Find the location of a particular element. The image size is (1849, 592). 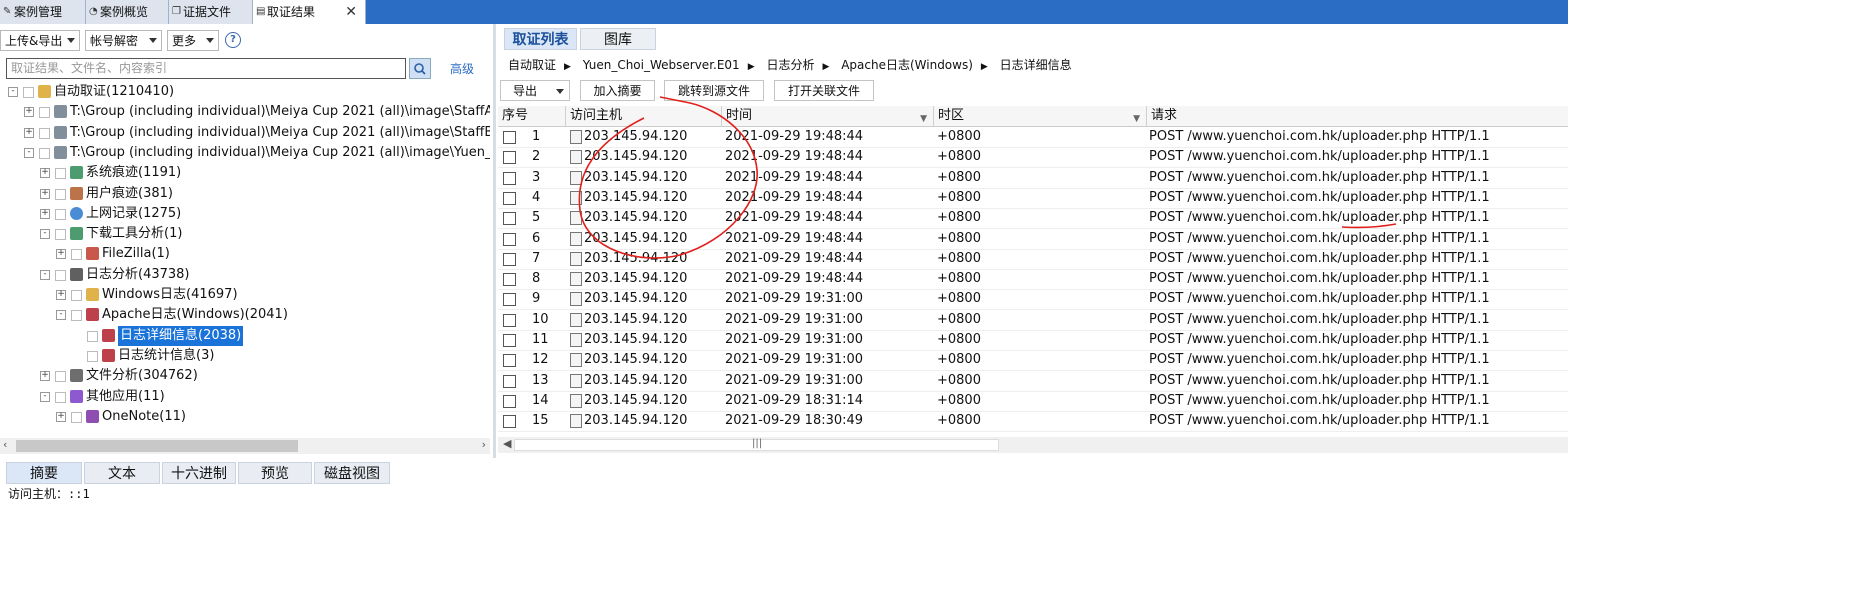

scroll-left-icon: ◀ is located at coordinates (507, 443).